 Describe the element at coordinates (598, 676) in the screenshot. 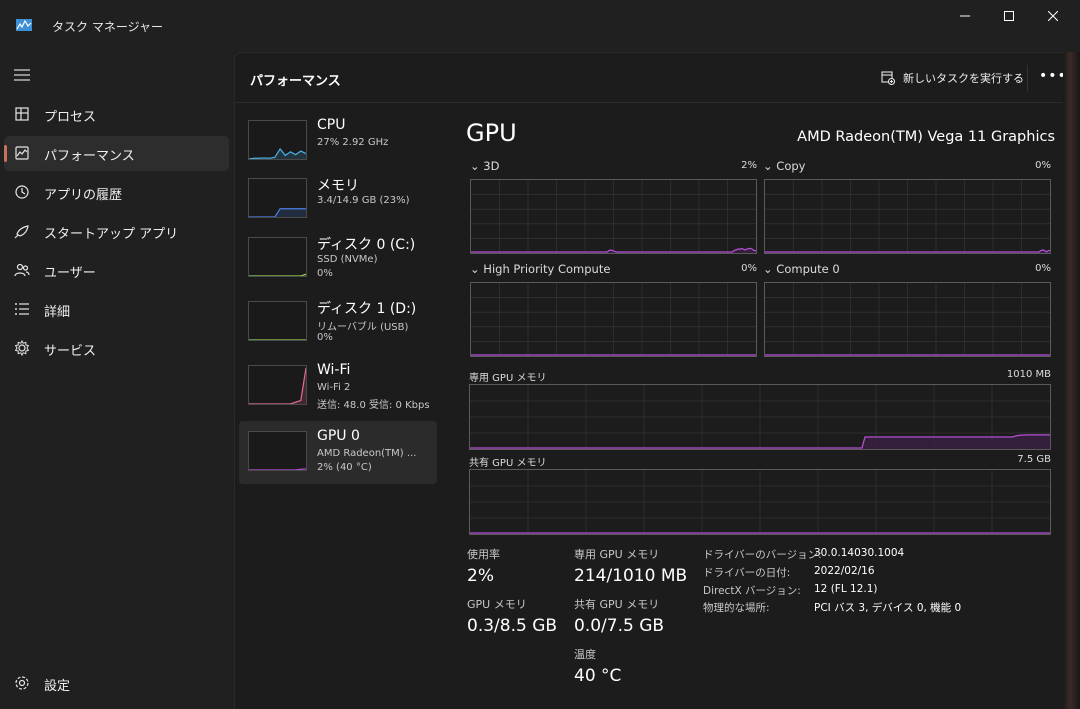

I see `temperature-value: 40 °C` at that location.